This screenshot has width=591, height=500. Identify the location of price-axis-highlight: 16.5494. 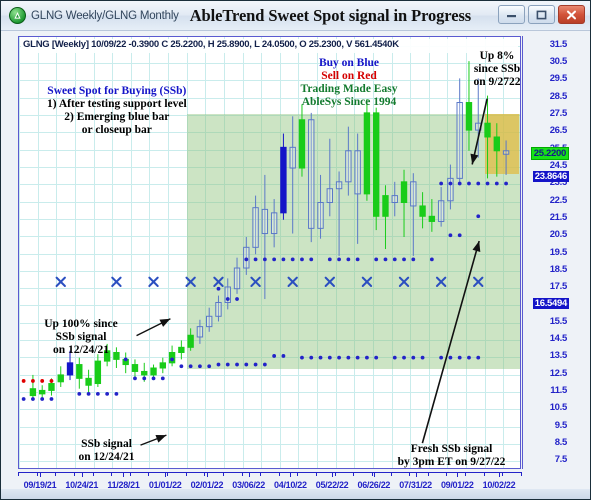
(550, 303).